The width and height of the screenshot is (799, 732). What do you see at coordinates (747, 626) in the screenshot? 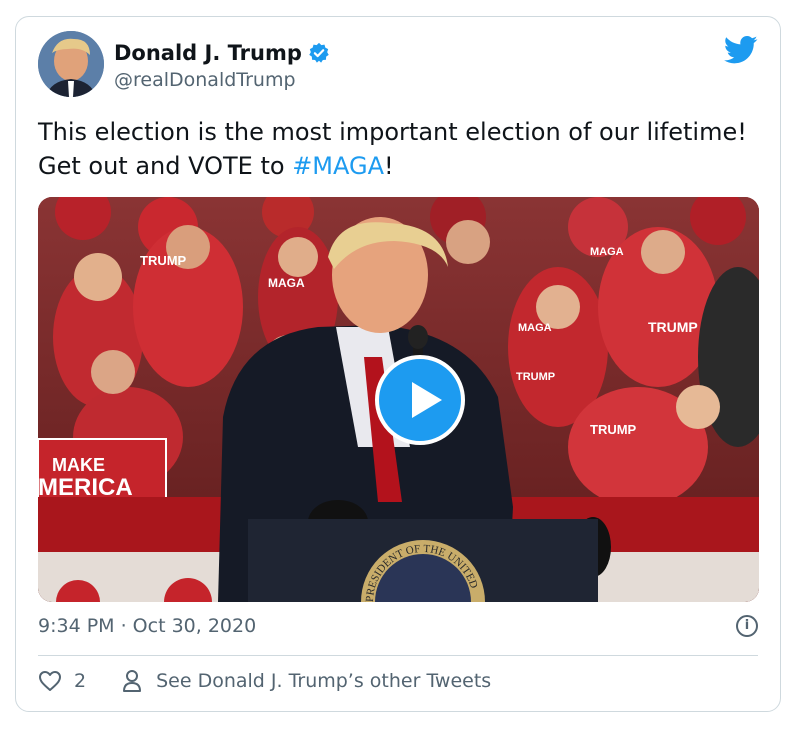
I see `info-icon: i` at bounding box center [747, 626].